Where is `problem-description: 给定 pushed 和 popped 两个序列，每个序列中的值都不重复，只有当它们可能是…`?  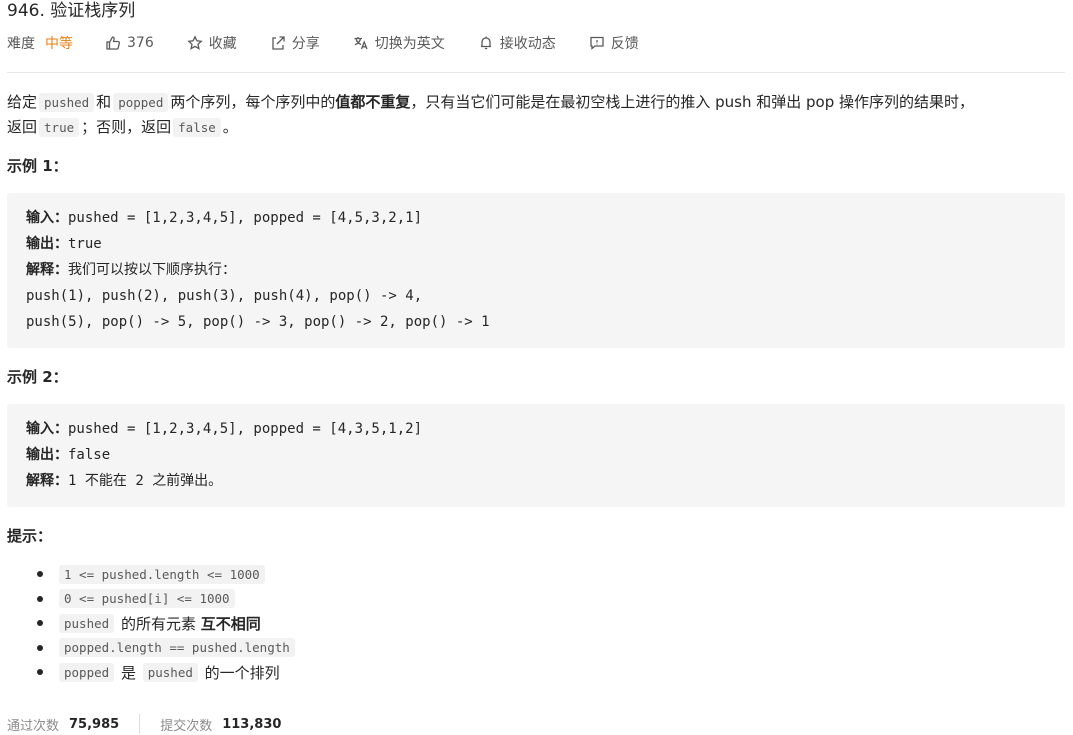
problem-description: 给定 pushed 和 popped 两个序列，每个序列中的值都不重复，只有当它们可能是… is located at coordinates (532, 115).